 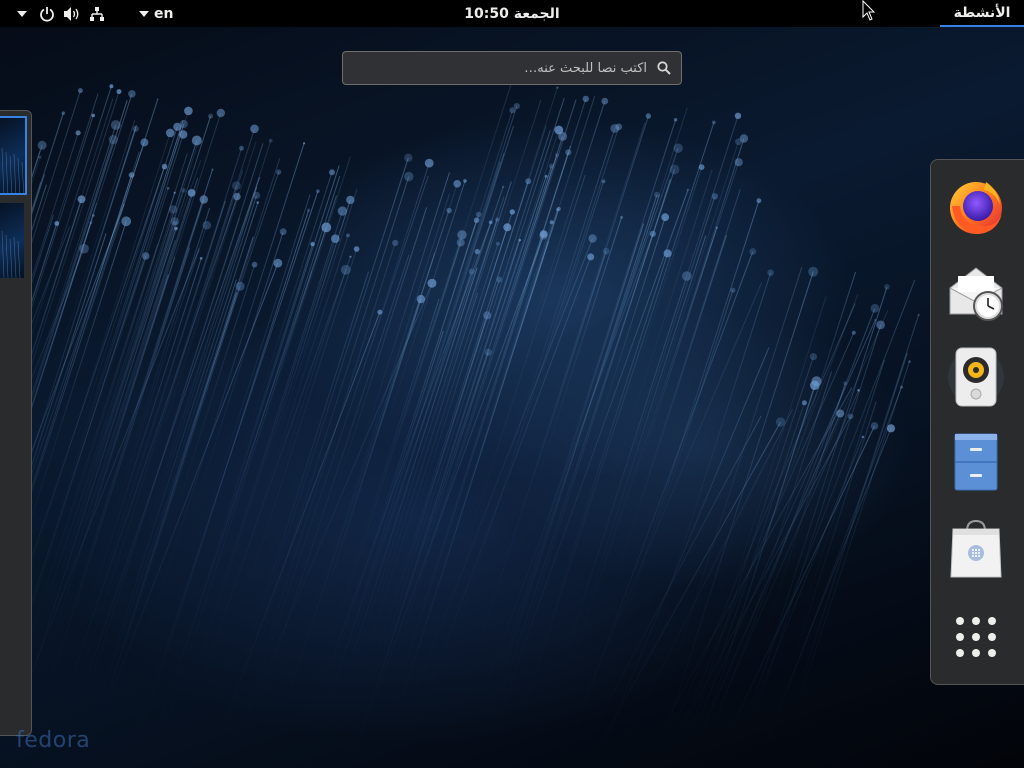 I want to click on search-box, so click(x=512, y=68).